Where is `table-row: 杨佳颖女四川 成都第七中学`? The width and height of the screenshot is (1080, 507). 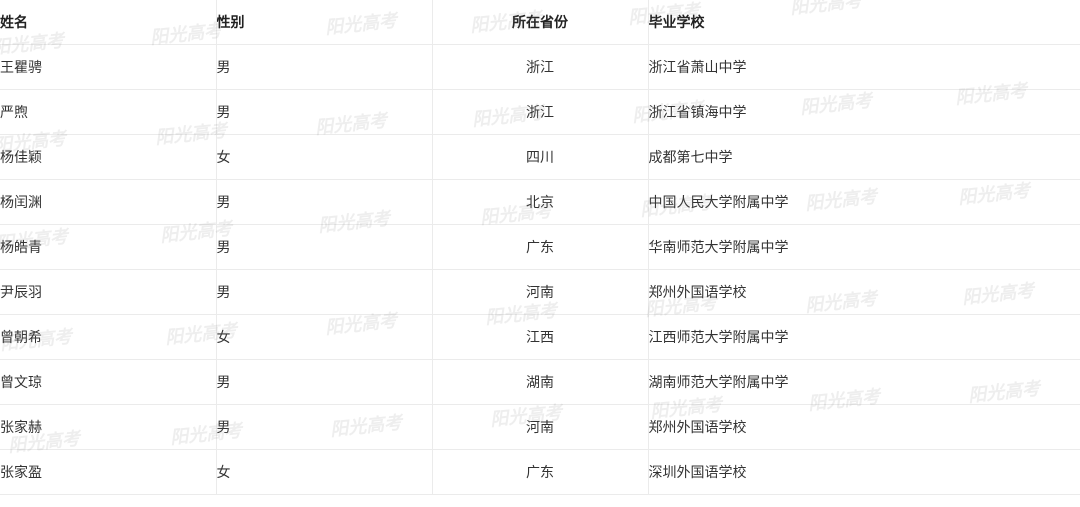
table-row: 杨佳颖女四川 成都第七中学 is located at coordinates (540, 157).